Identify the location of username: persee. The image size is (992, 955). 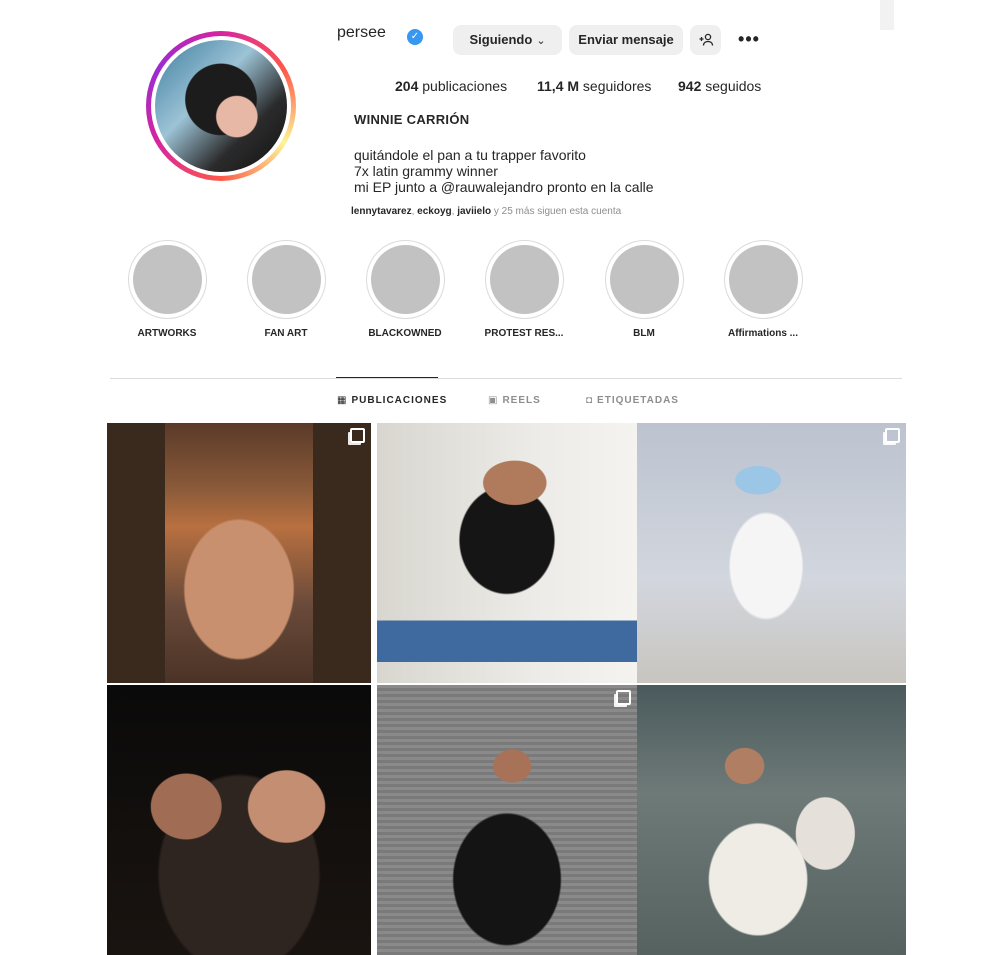
(361, 32).